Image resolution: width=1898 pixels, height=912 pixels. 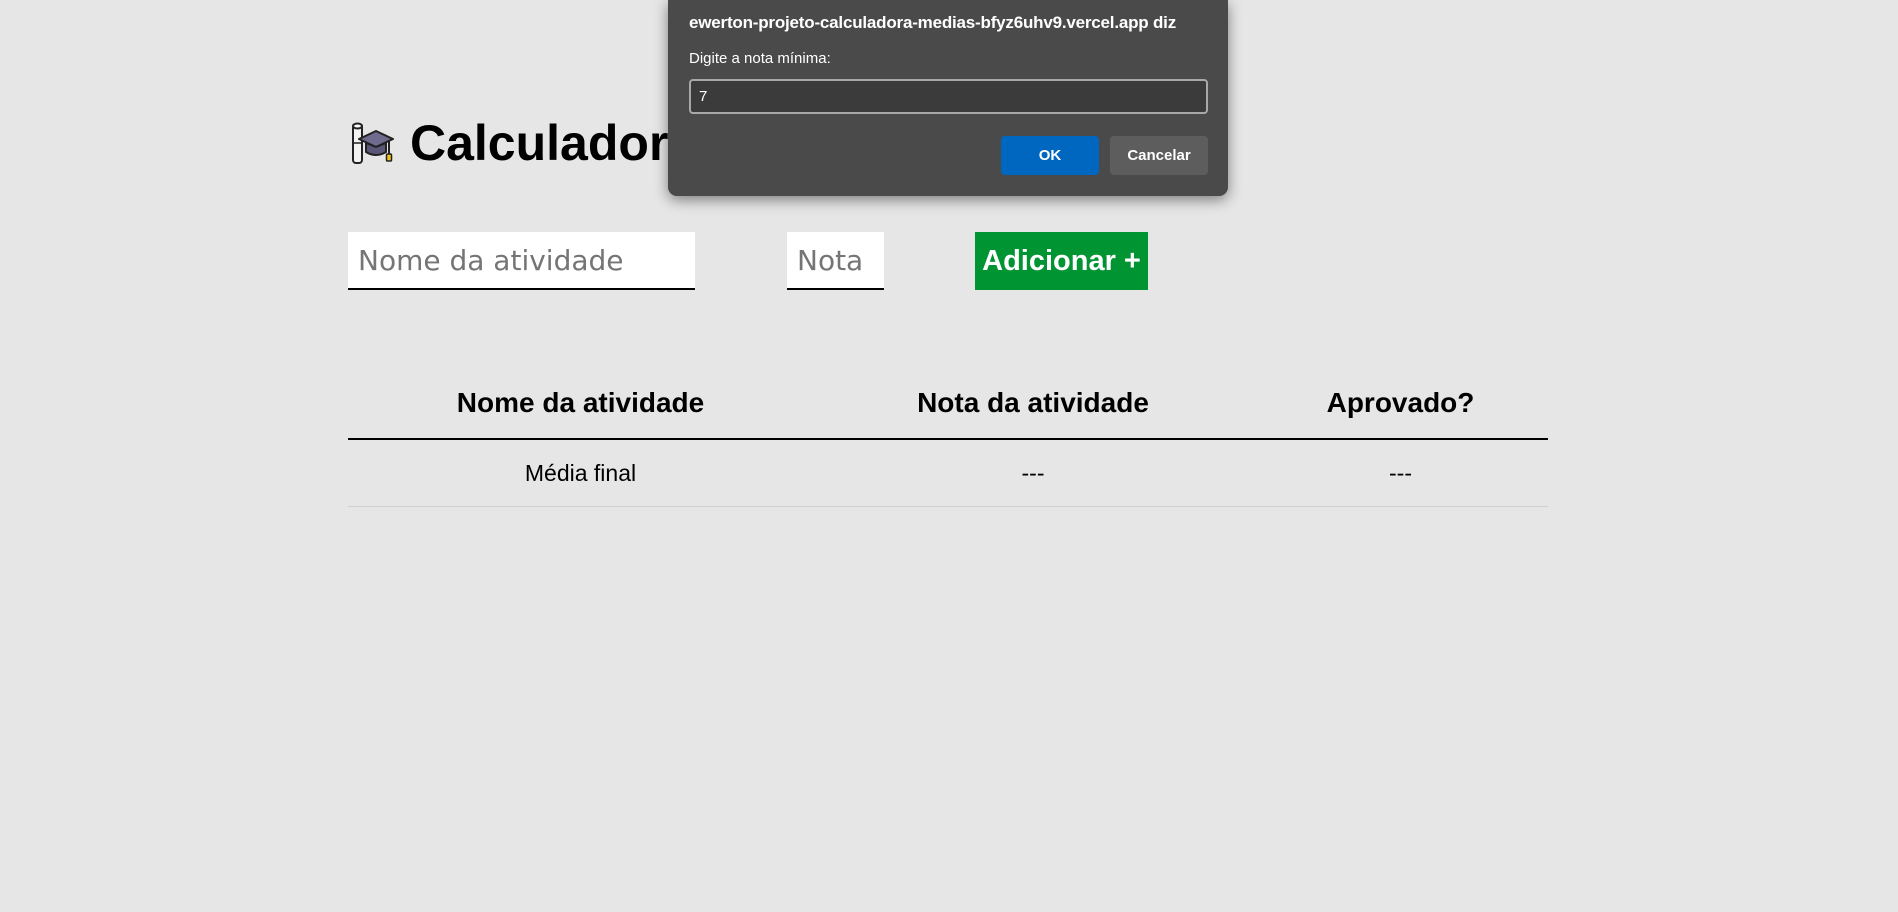 What do you see at coordinates (1033, 404) in the screenshot?
I see `column-header-activity-grade: Nota da atividade` at bounding box center [1033, 404].